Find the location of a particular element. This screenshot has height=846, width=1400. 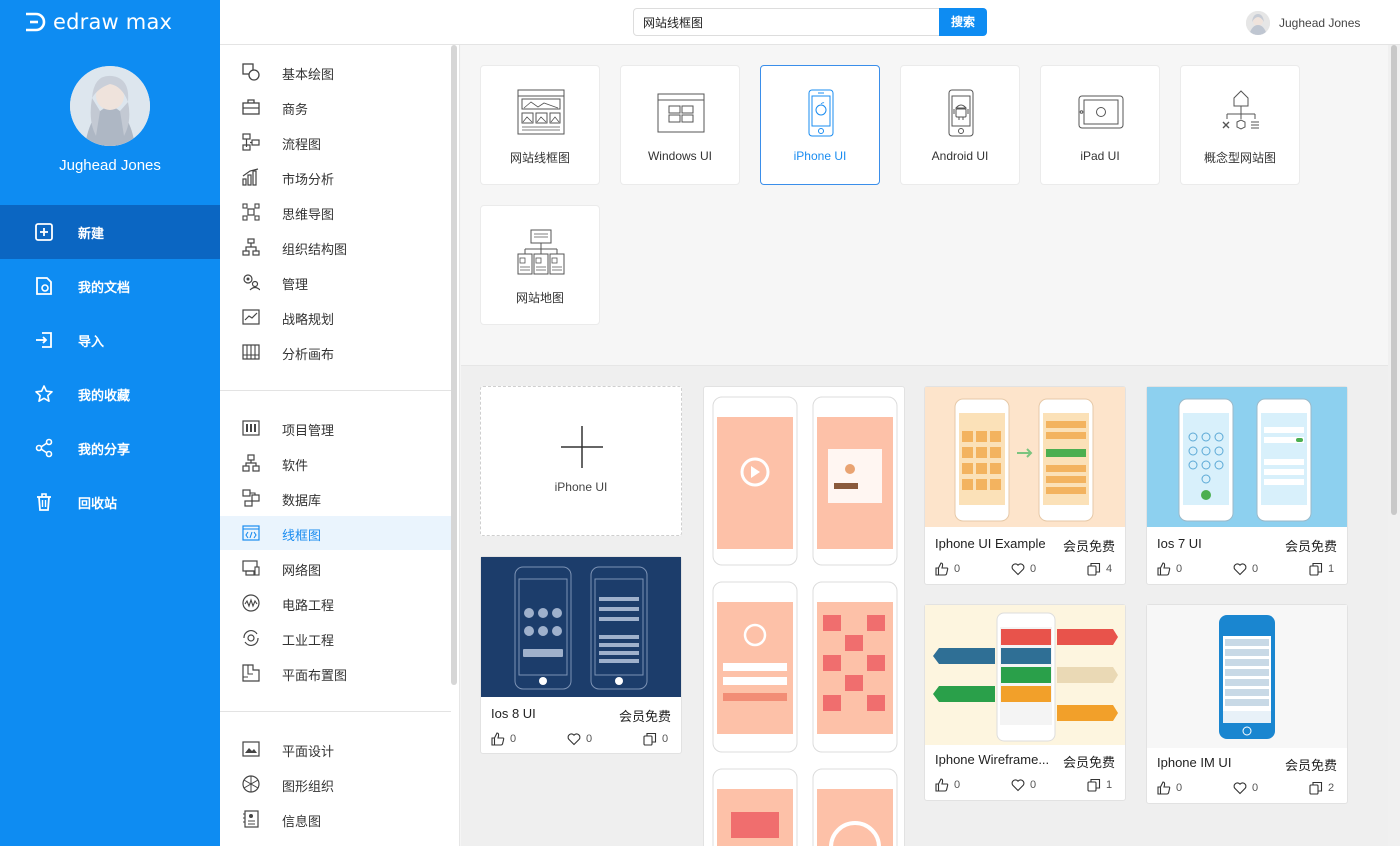

template-card-ios8: Ios 8 UI 会员免费 0 0 0 is located at coordinates (581, 655).